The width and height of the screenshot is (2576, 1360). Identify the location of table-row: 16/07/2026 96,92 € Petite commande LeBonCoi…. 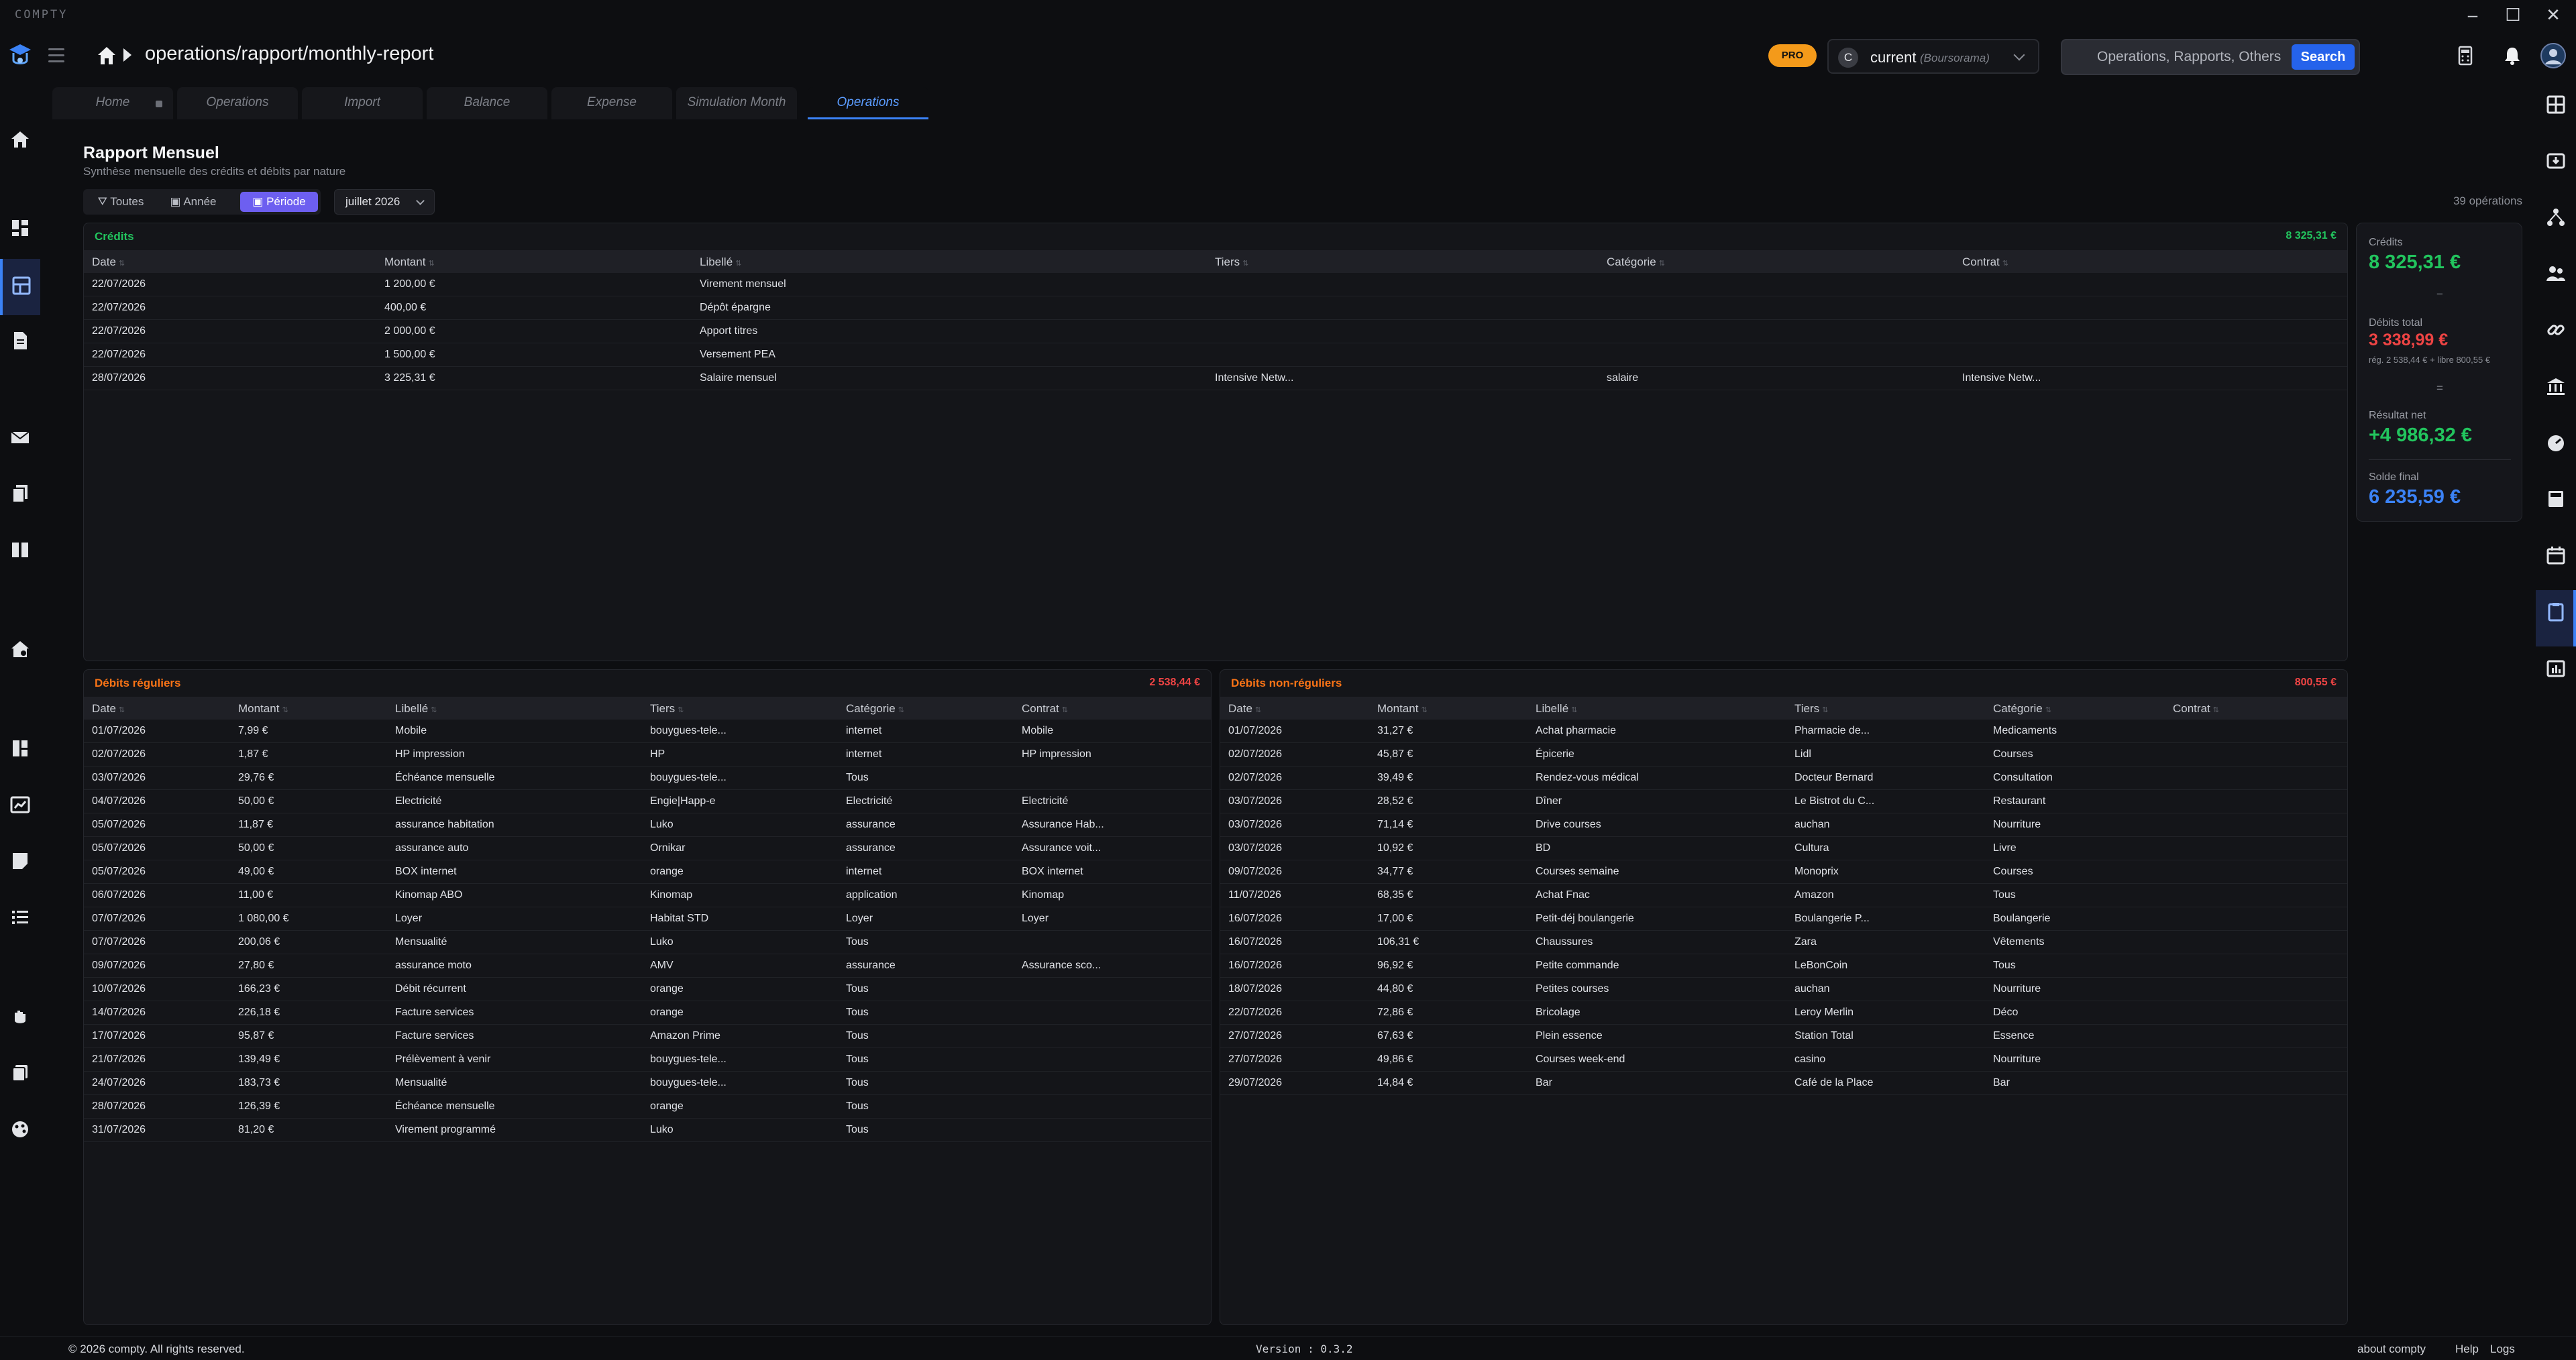
(1783, 966).